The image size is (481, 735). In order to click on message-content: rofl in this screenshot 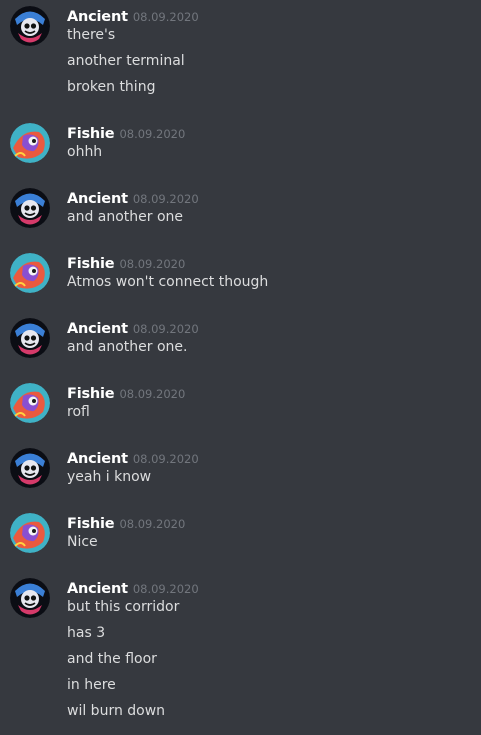, I will do `click(78, 416)`.